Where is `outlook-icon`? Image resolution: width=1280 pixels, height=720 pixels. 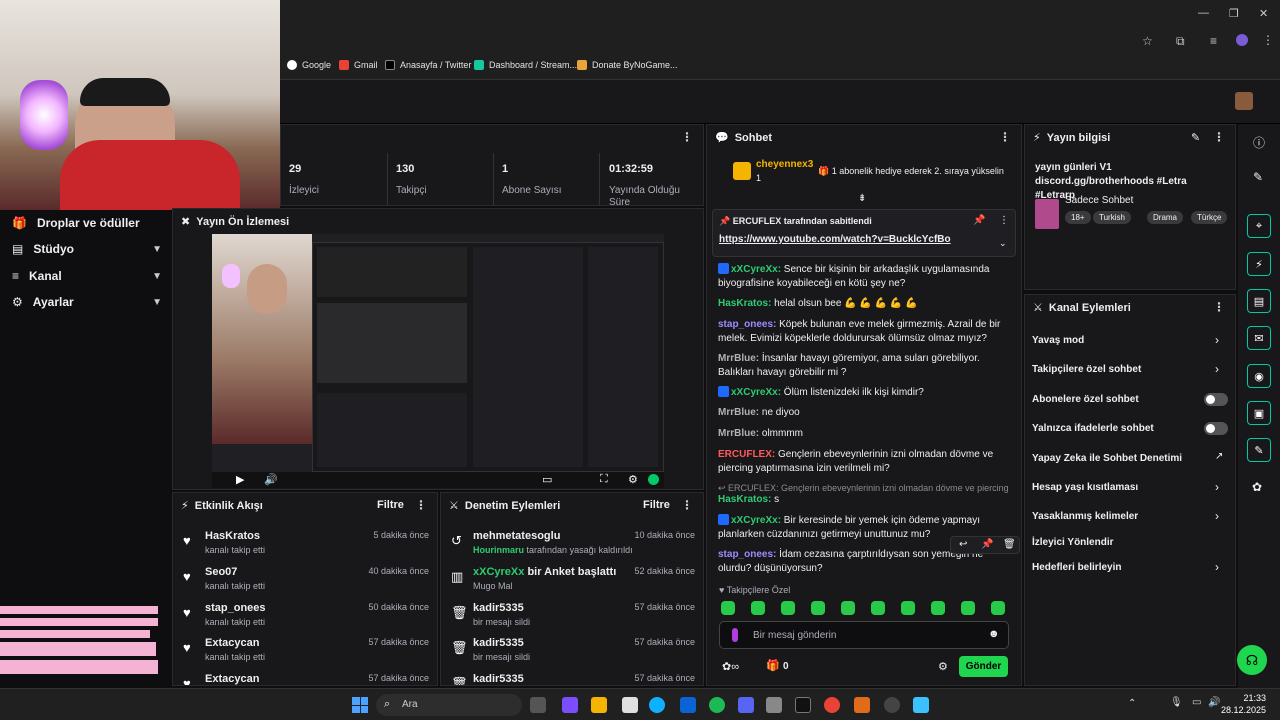
outlook-icon is located at coordinates (688, 705).